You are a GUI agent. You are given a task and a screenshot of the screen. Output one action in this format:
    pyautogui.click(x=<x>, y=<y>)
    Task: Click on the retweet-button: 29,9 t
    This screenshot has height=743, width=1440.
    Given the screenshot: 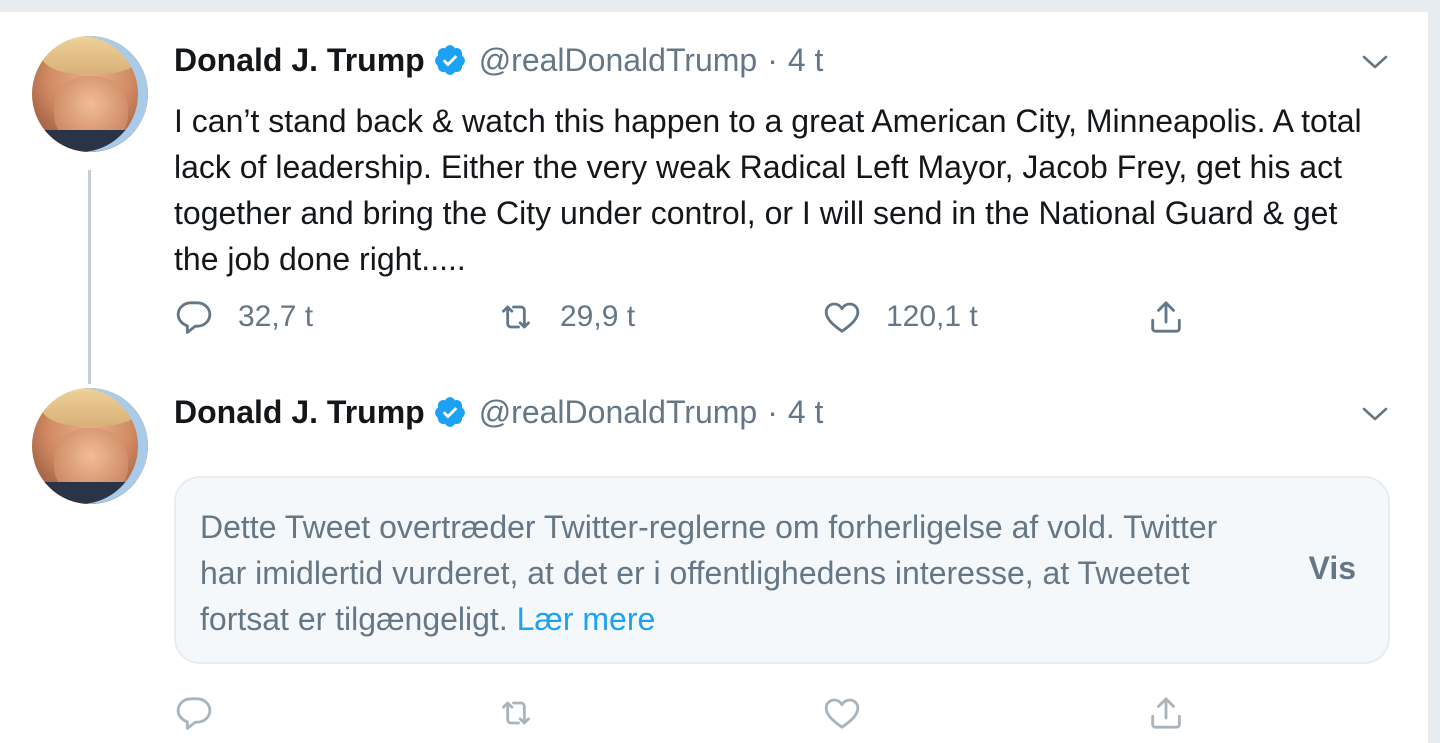 What is the action you would take?
    pyautogui.click(x=565, y=317)
    